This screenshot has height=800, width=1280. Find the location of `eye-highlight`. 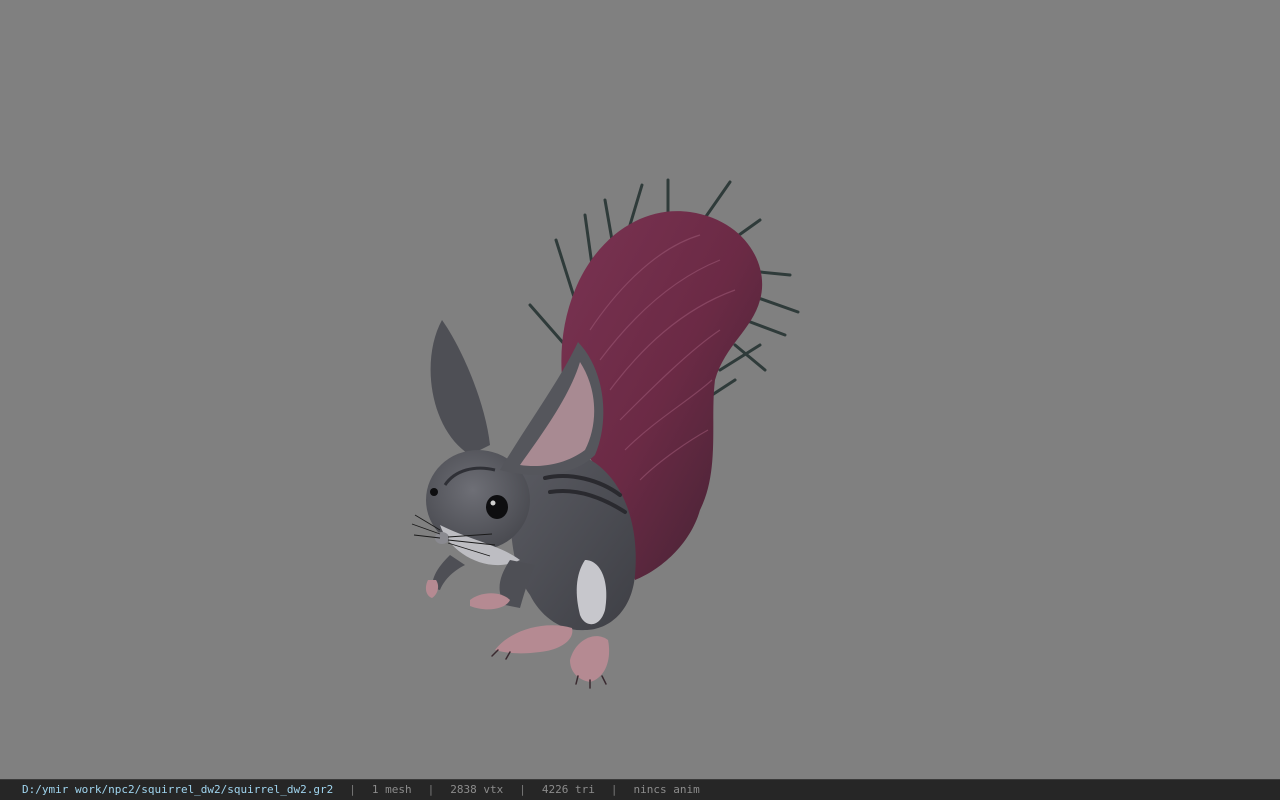

eye-highlight is located at coordinates (493, 503).